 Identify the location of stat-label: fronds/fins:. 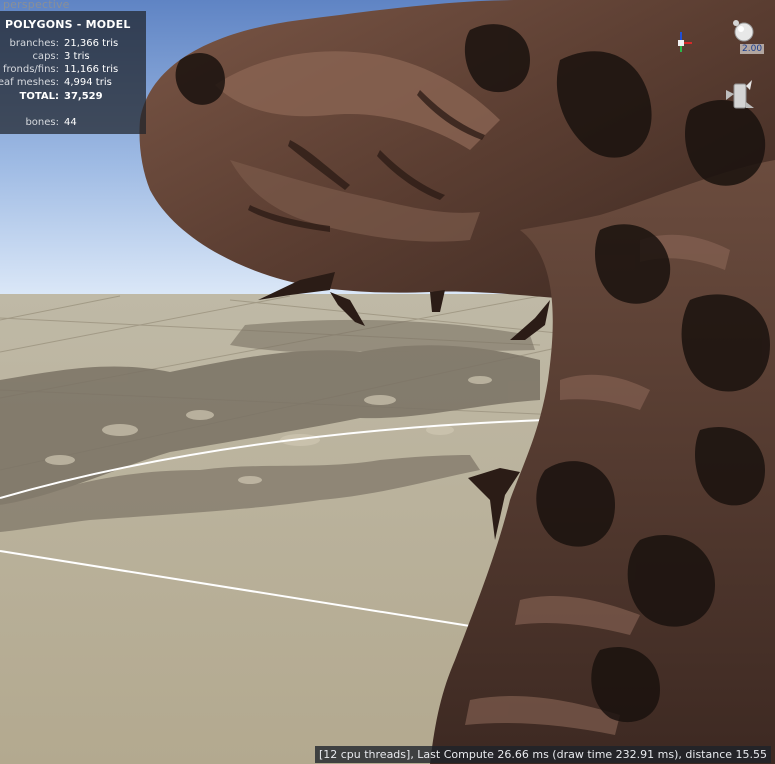
(30, 69).